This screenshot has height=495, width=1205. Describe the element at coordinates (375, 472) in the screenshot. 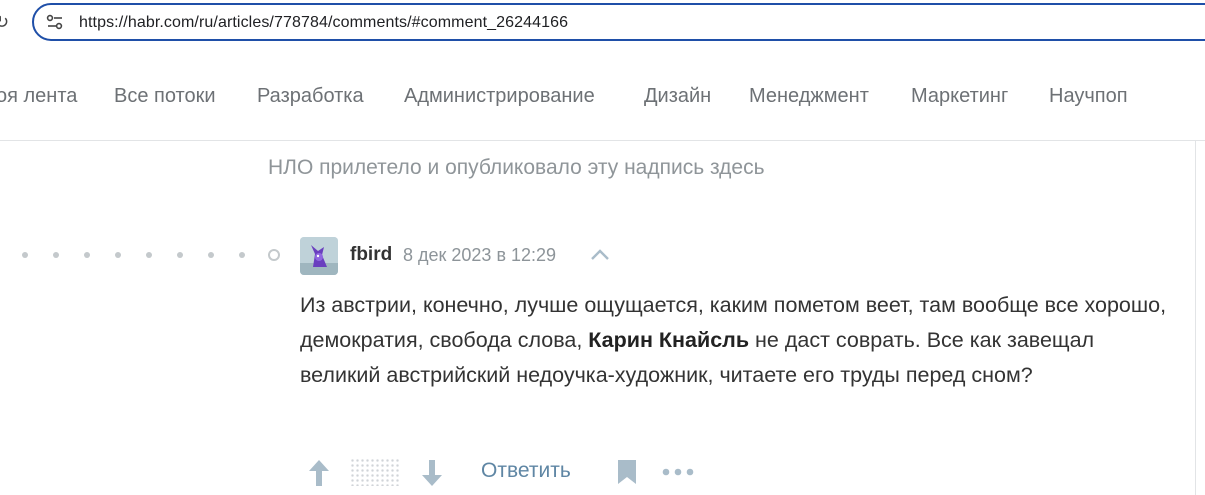

I see `score-placeholder` at that location.